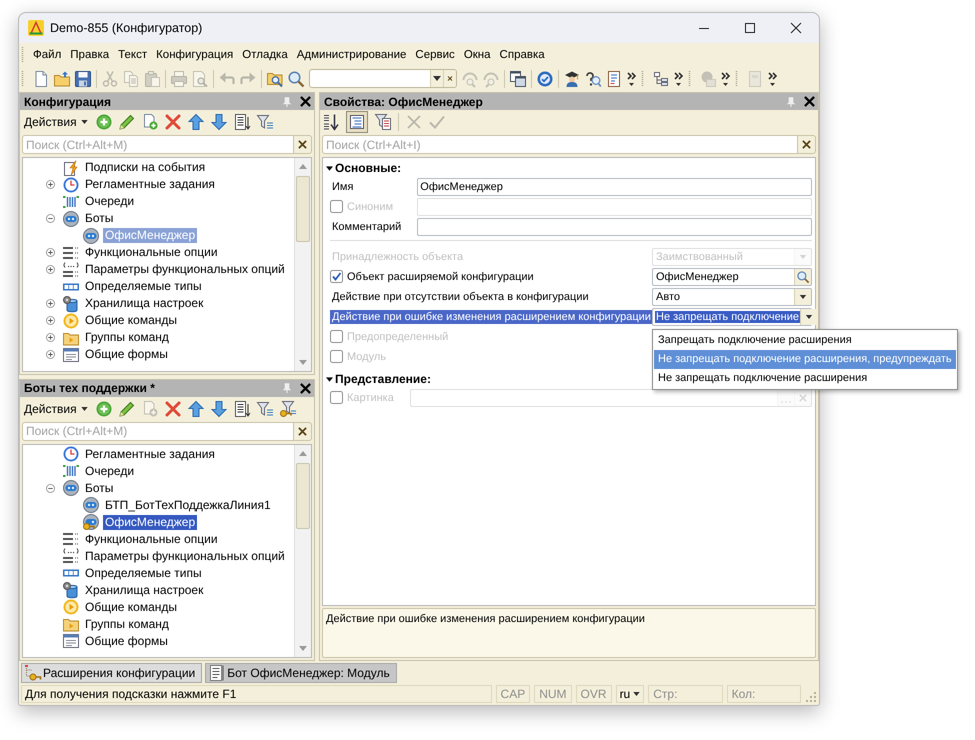 The height and width of the screenshot is (740, 975). Describe the element at coordinates (288, 408) in the screenshot. I see `filter-key-icon` at that location.